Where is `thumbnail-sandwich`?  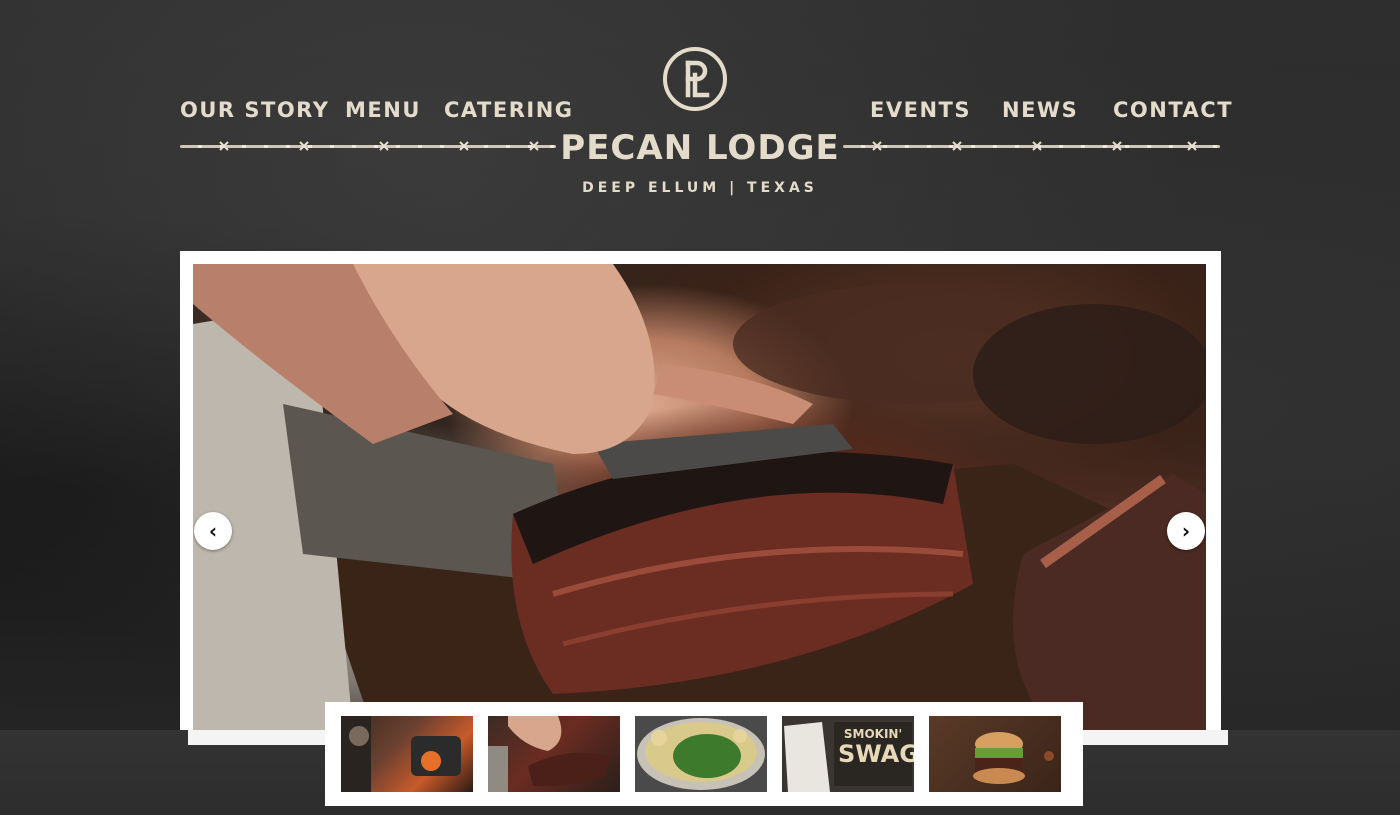 thumbnail-sandwich is located at coordinates (995, 754).